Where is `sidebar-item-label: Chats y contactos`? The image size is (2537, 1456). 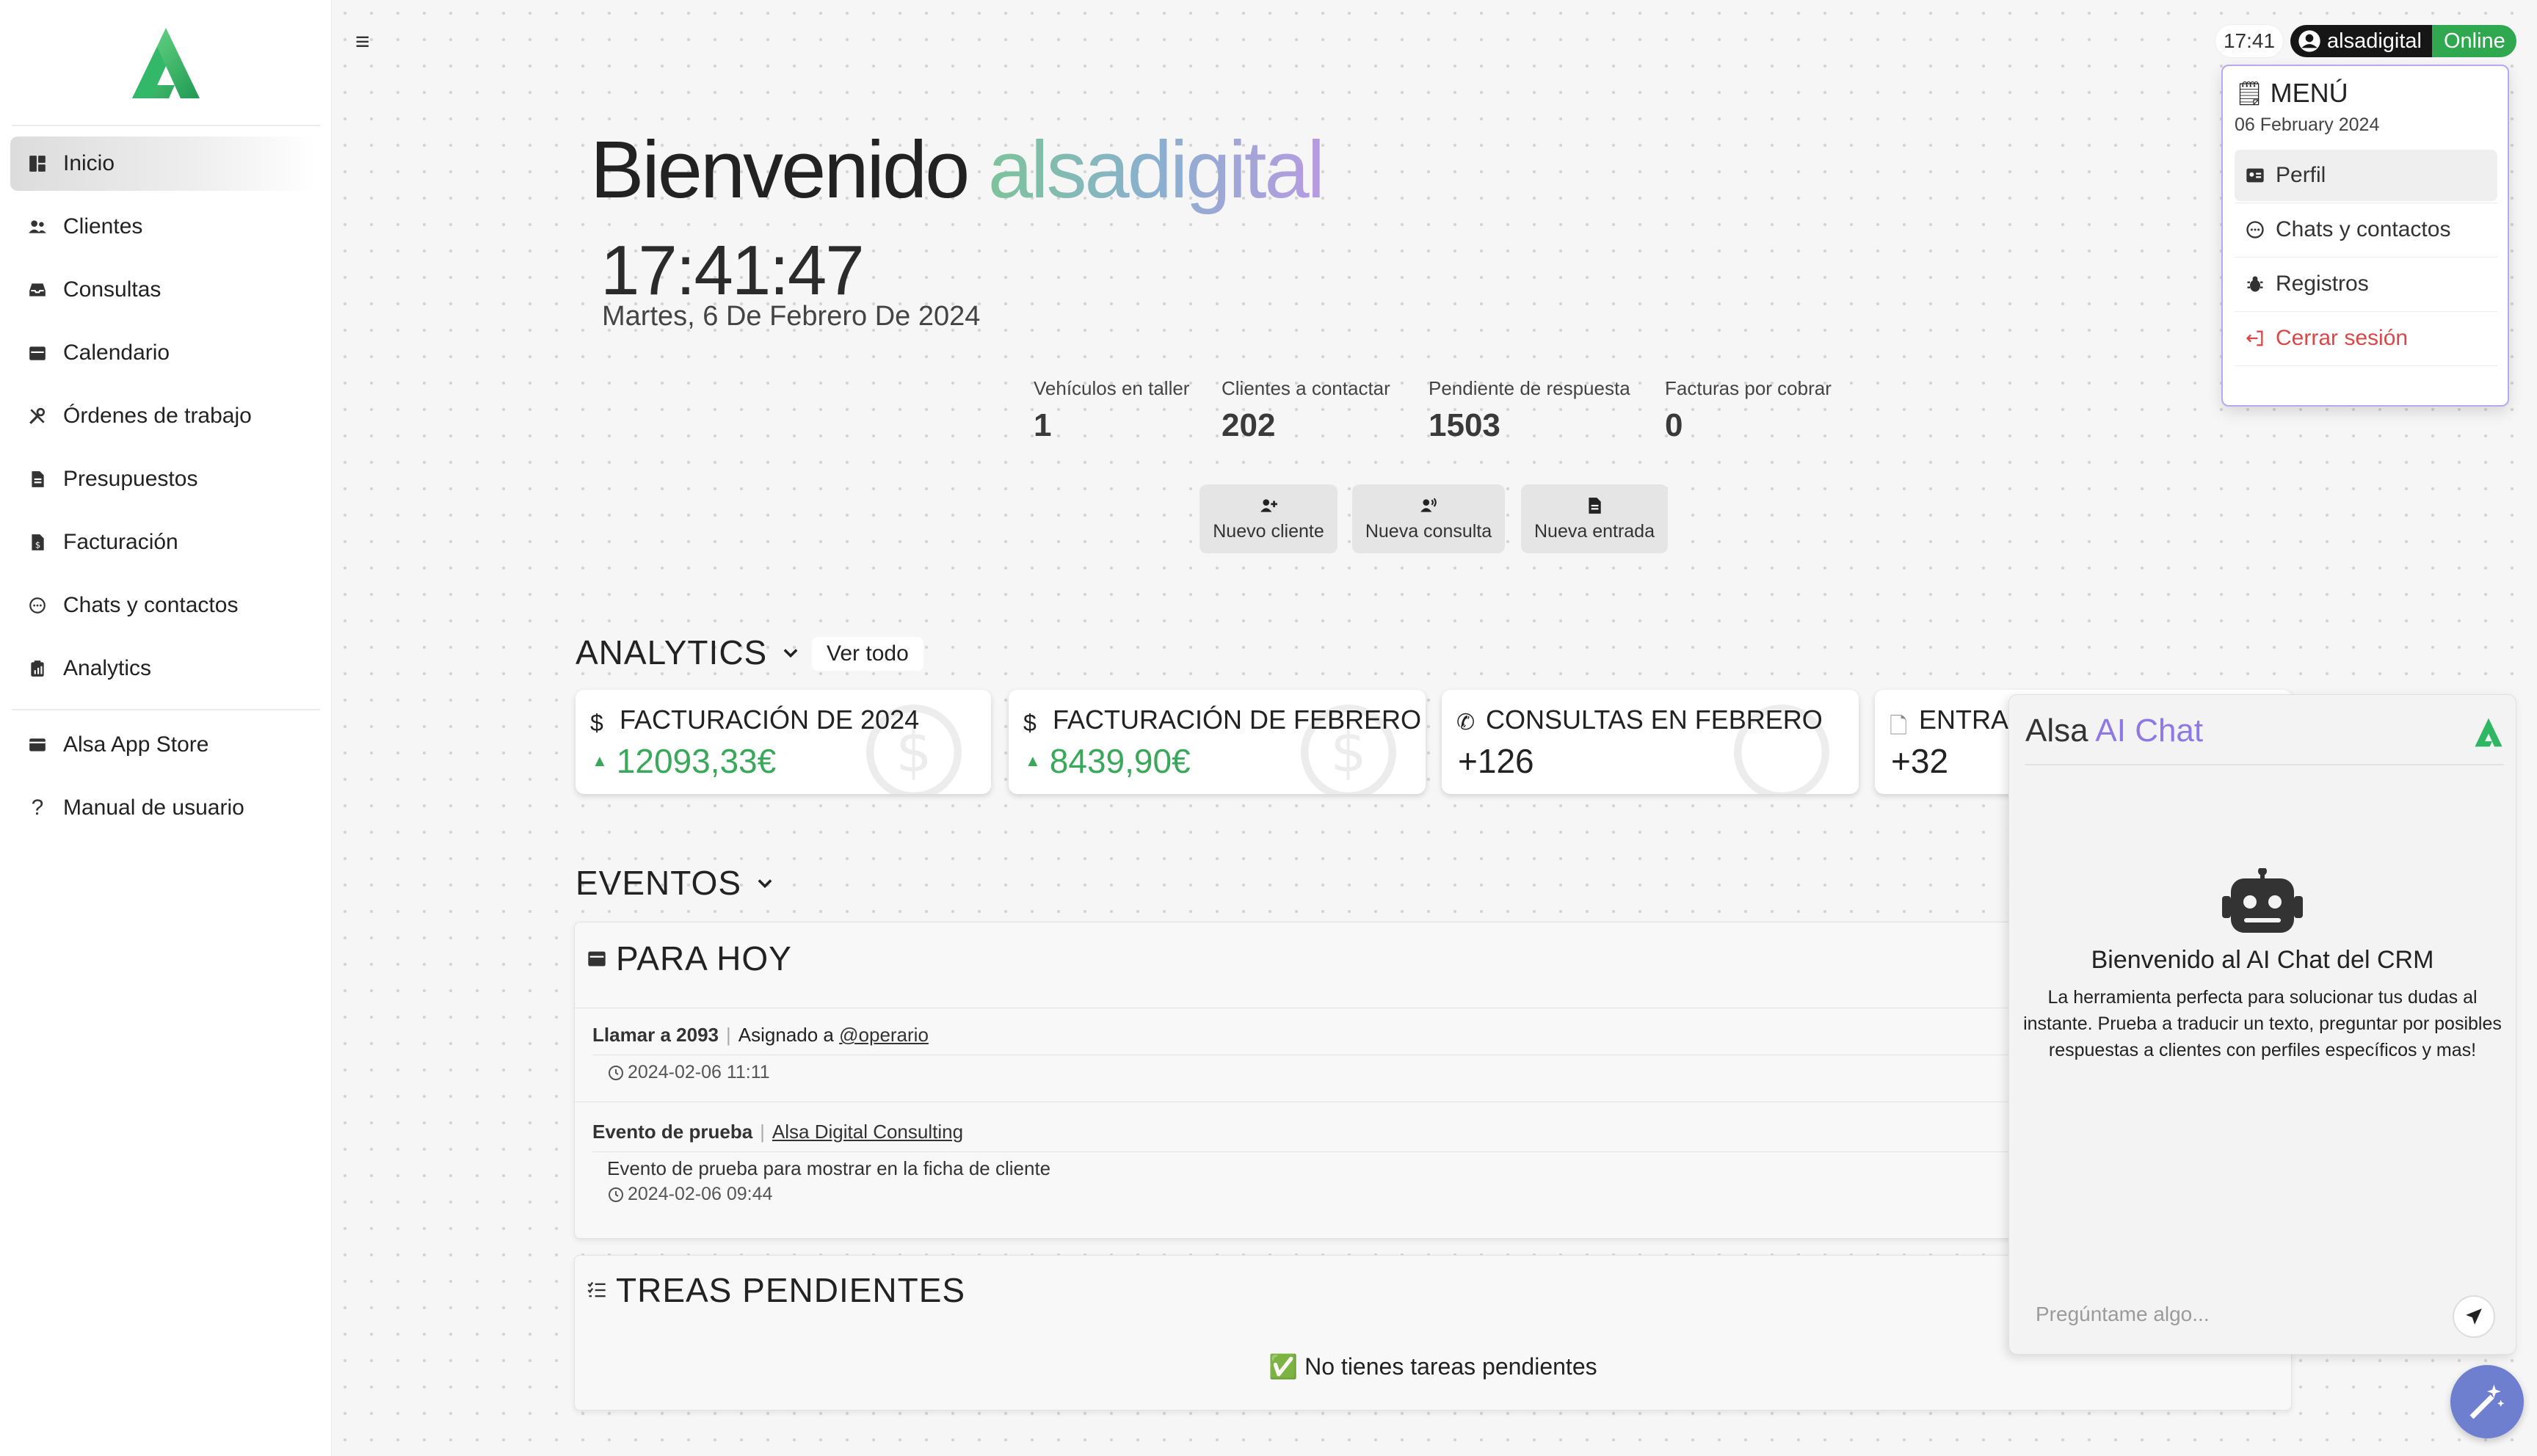
sidebar-item-label: Chats y contactos is located at coordinates (151, 605).